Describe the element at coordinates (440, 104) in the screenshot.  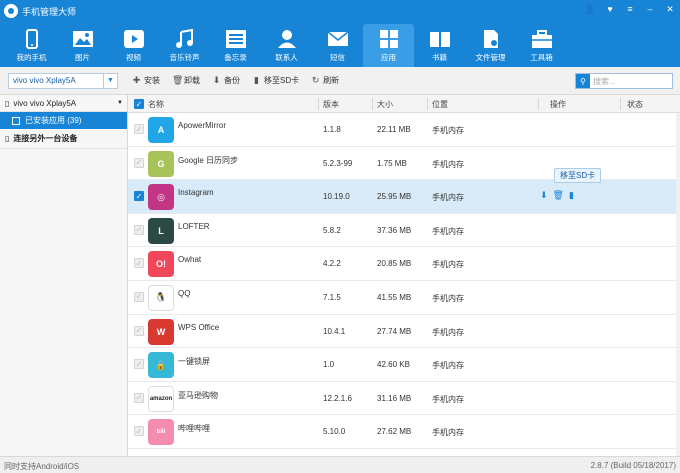
I see `header-location: 位置` at that location.